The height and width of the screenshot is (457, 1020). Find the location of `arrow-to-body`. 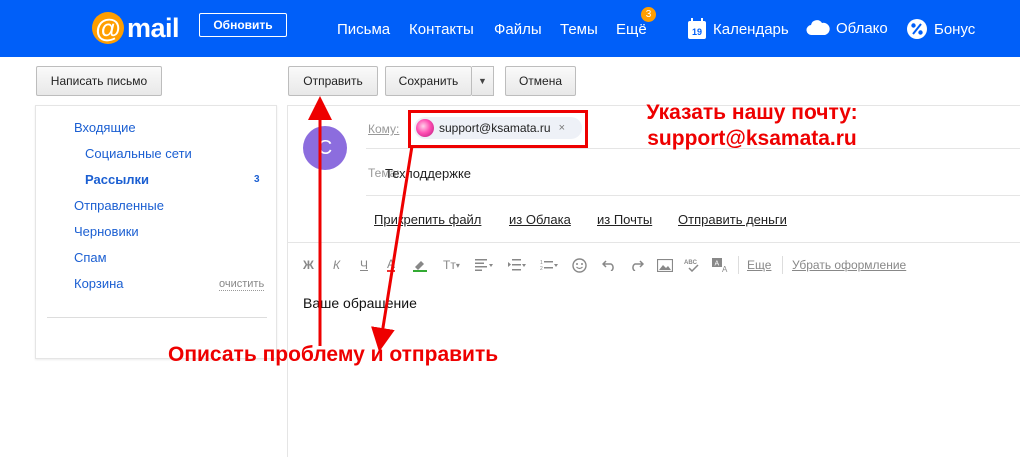

arrow-to-body is located at coordinates (392, 248).